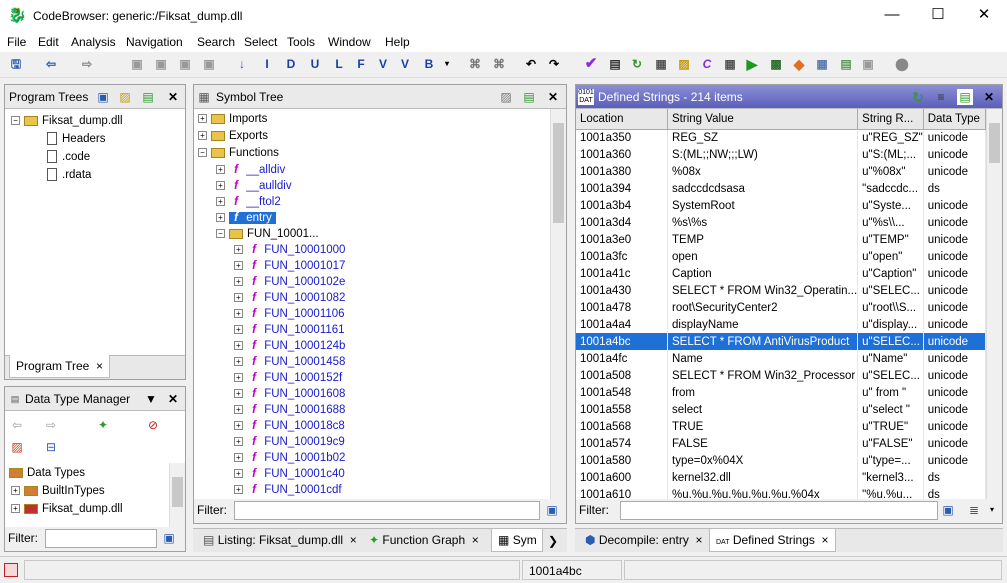  Describe the element at coordinates (781, 188) in the screenshot. I see `table-row: 1001a394 sadccdcdsasa "sadccdc... ds` at that location.